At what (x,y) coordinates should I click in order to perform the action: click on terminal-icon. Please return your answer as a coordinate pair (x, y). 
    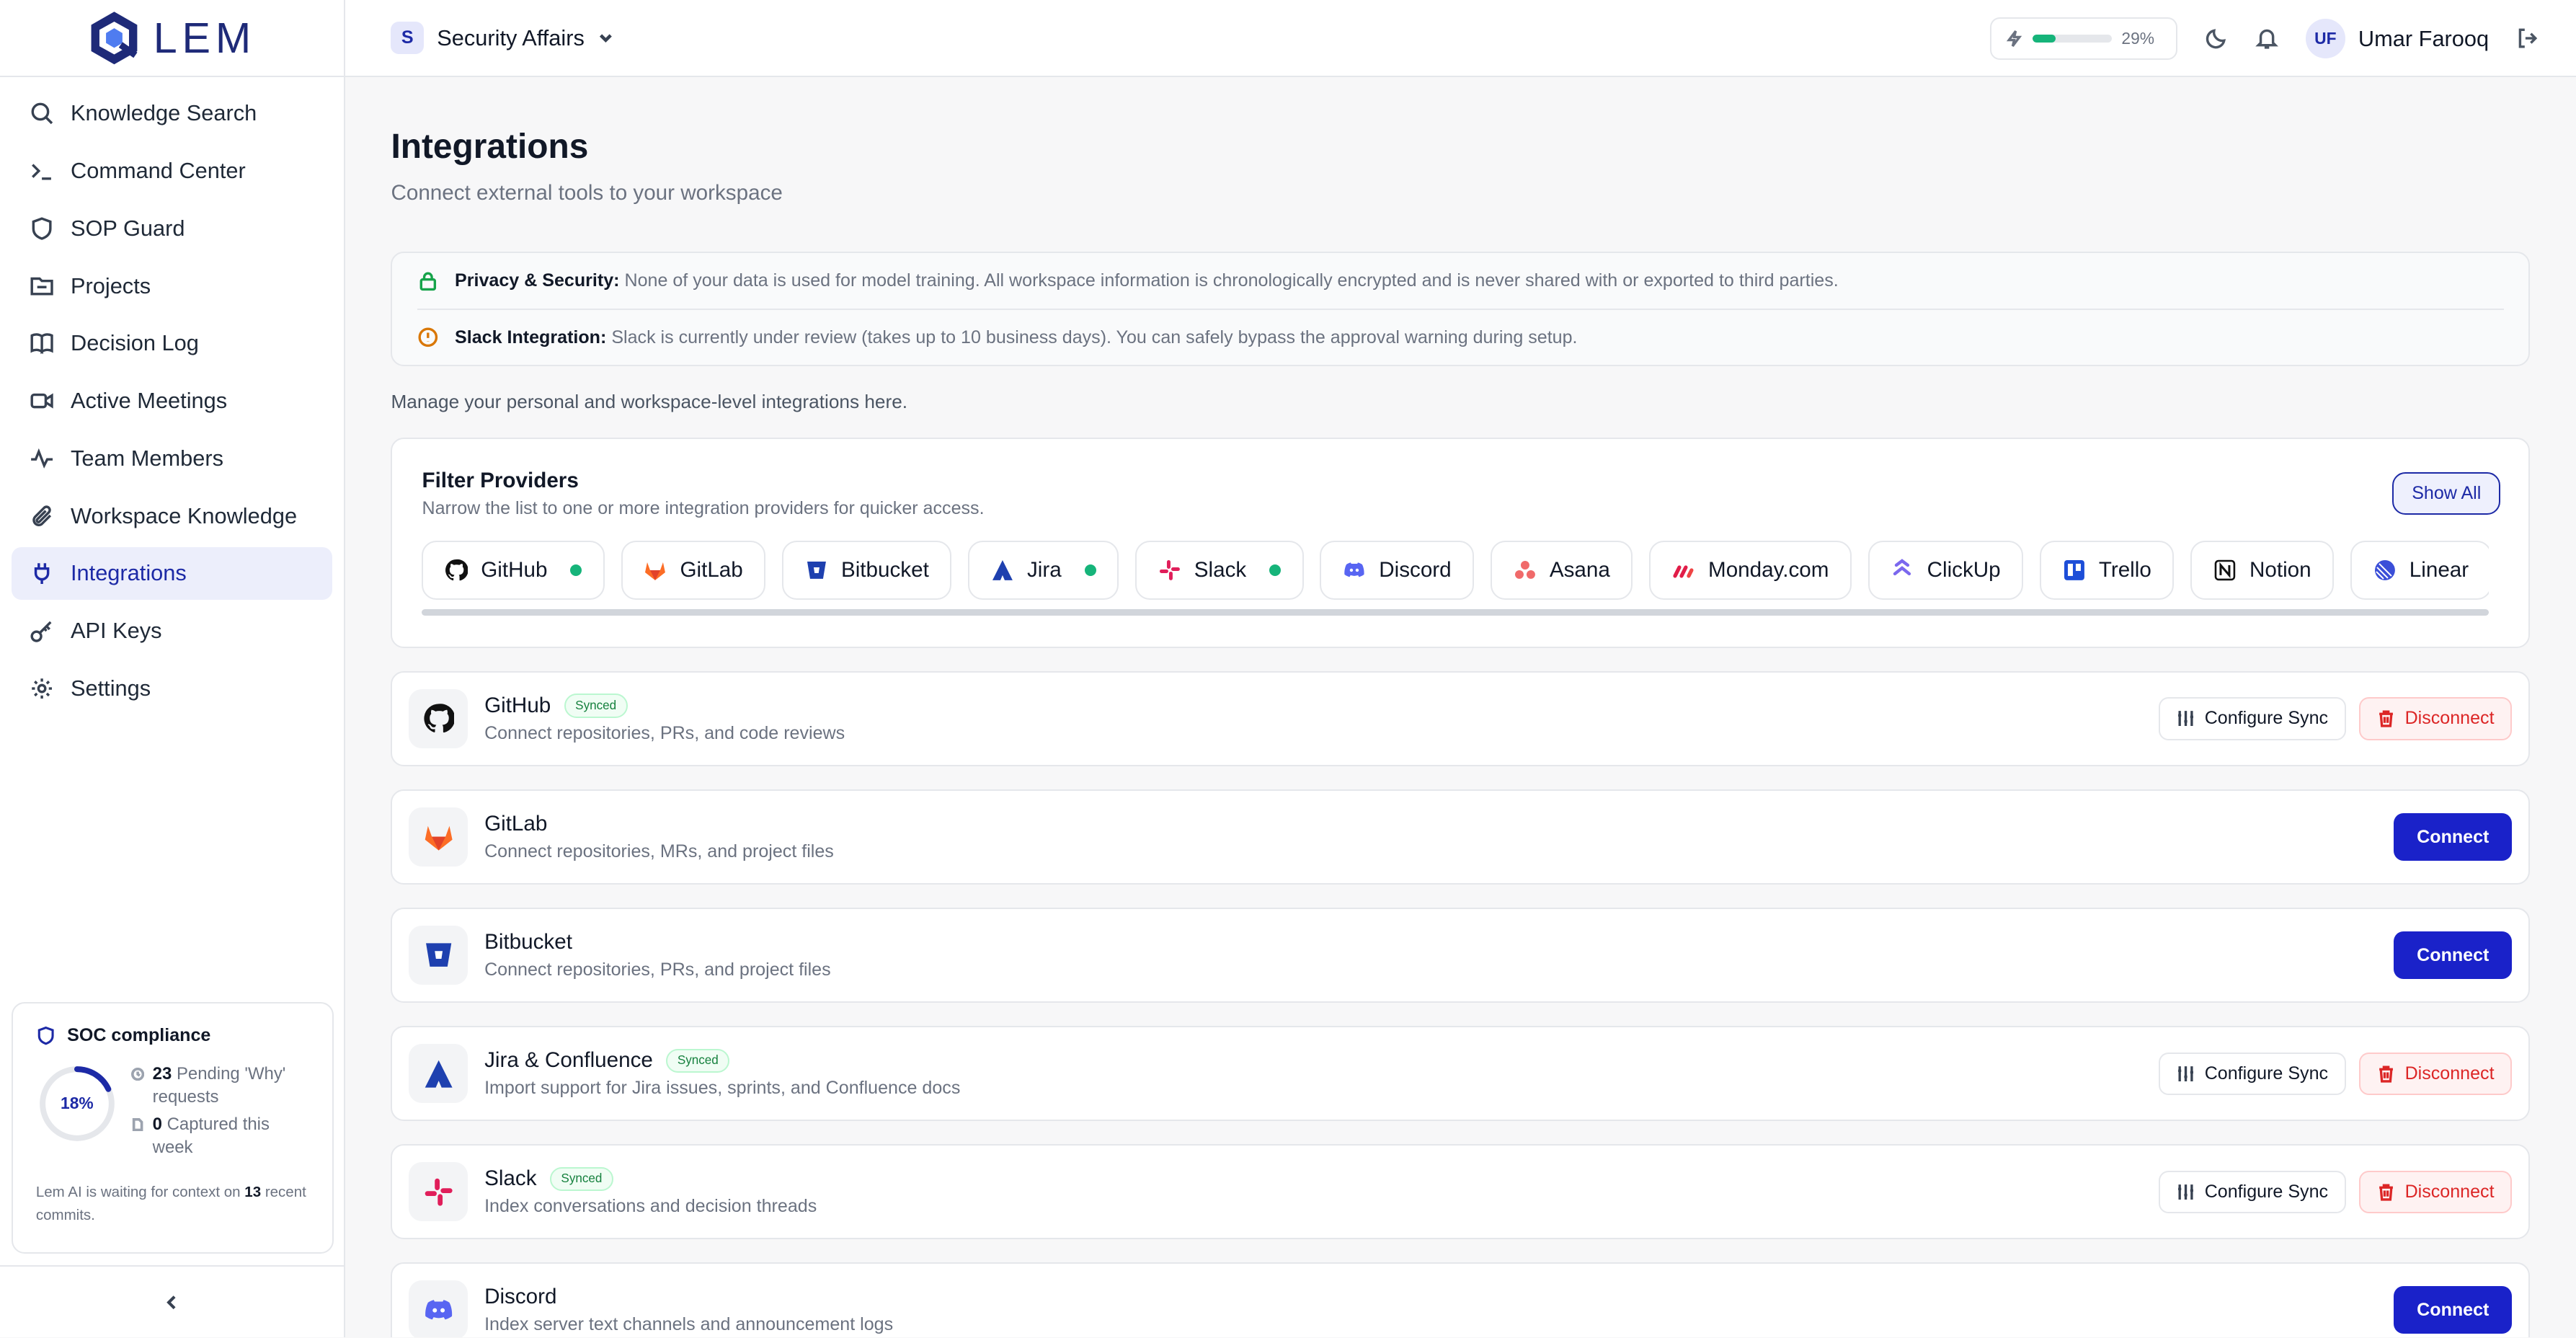
    Looking at the image, I should click on (41, 172).